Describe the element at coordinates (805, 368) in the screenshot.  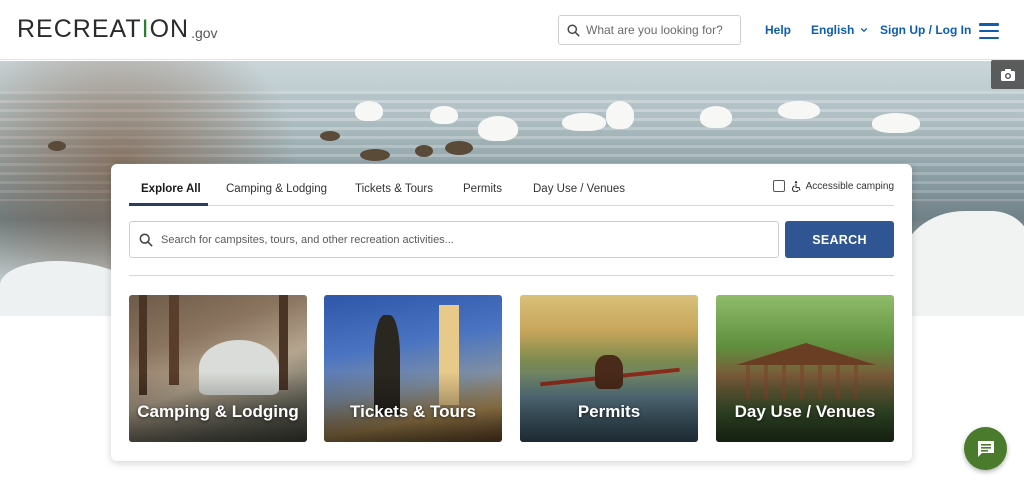
I see `tile-day-use-venues: Day Use / Venues` at that location.